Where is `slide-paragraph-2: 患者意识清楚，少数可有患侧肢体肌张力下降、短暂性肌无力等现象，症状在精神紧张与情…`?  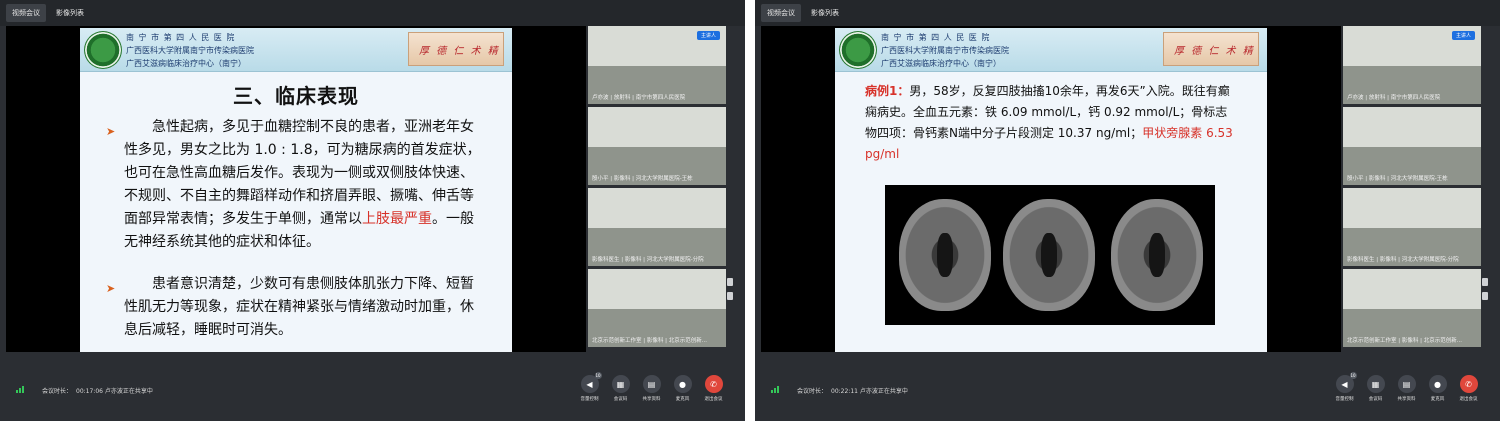 slide-paragraph-2: 患者意识清楚，少数可有患侧肢体肌张力下降、短暂性肌无力等现象，症状在精神紧张与情… is located at coordinates (299, 307).